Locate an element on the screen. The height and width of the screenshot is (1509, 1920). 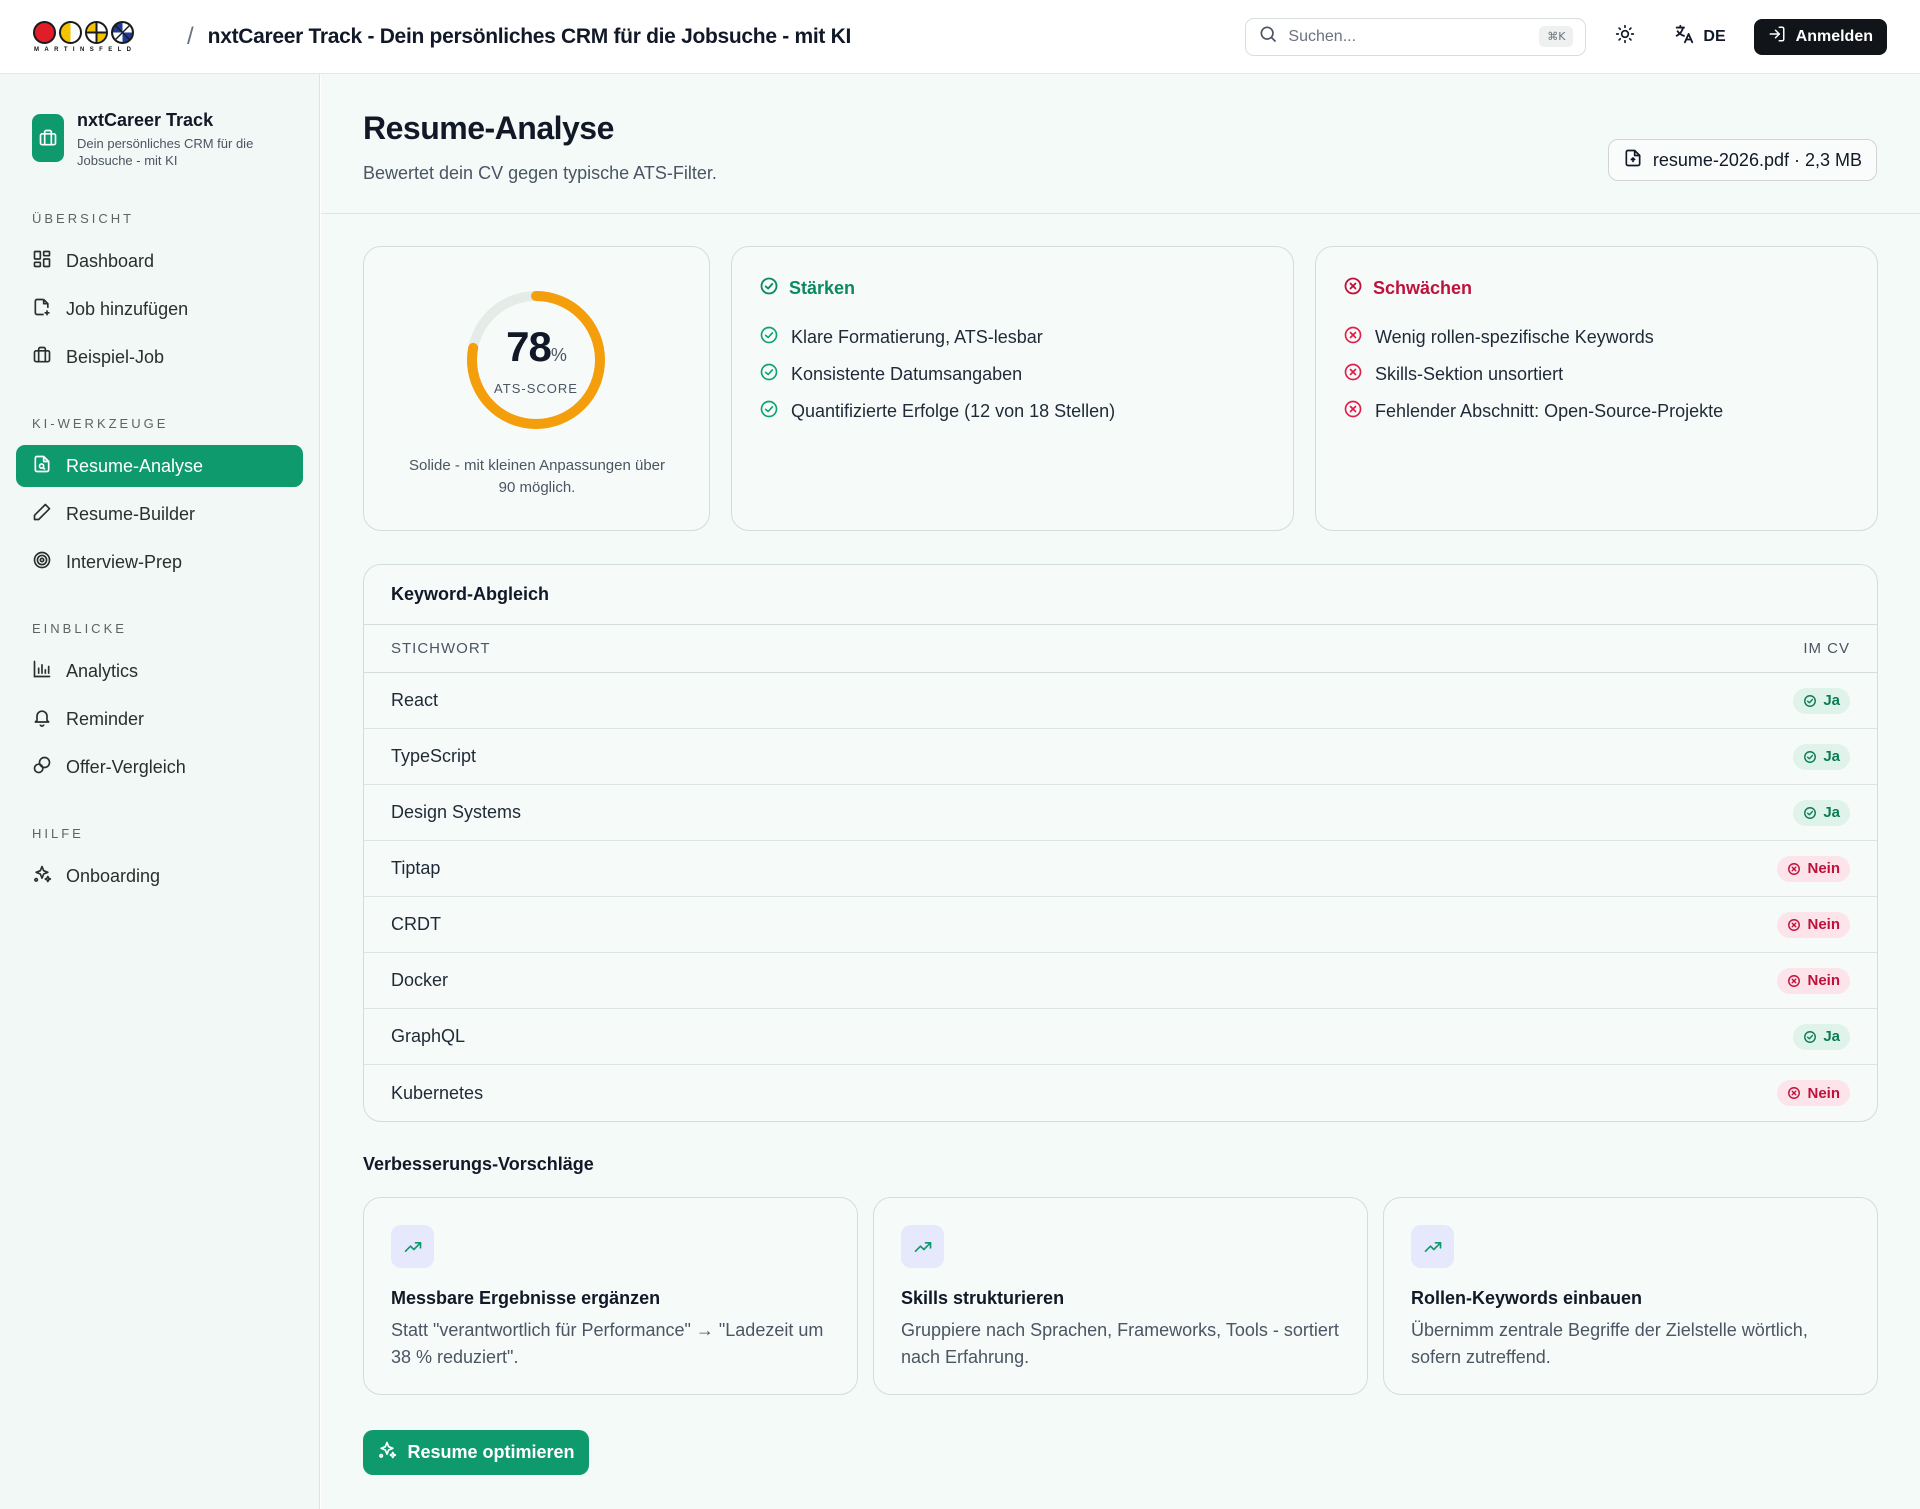
table-row: Kubernetes Nein is located at coordinates (1120, 1093).